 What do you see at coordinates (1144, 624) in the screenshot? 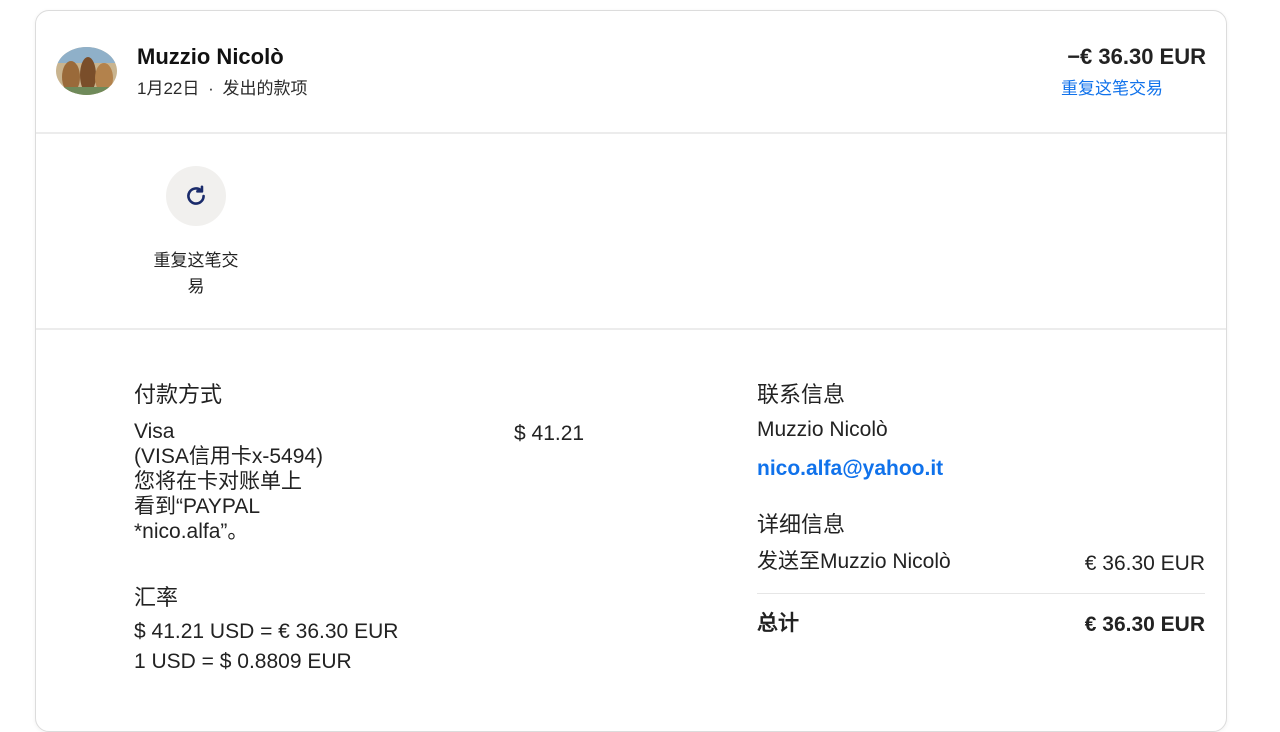
I see `total-amount: € 36.30 EUR` at bounding box center [1144, 624].